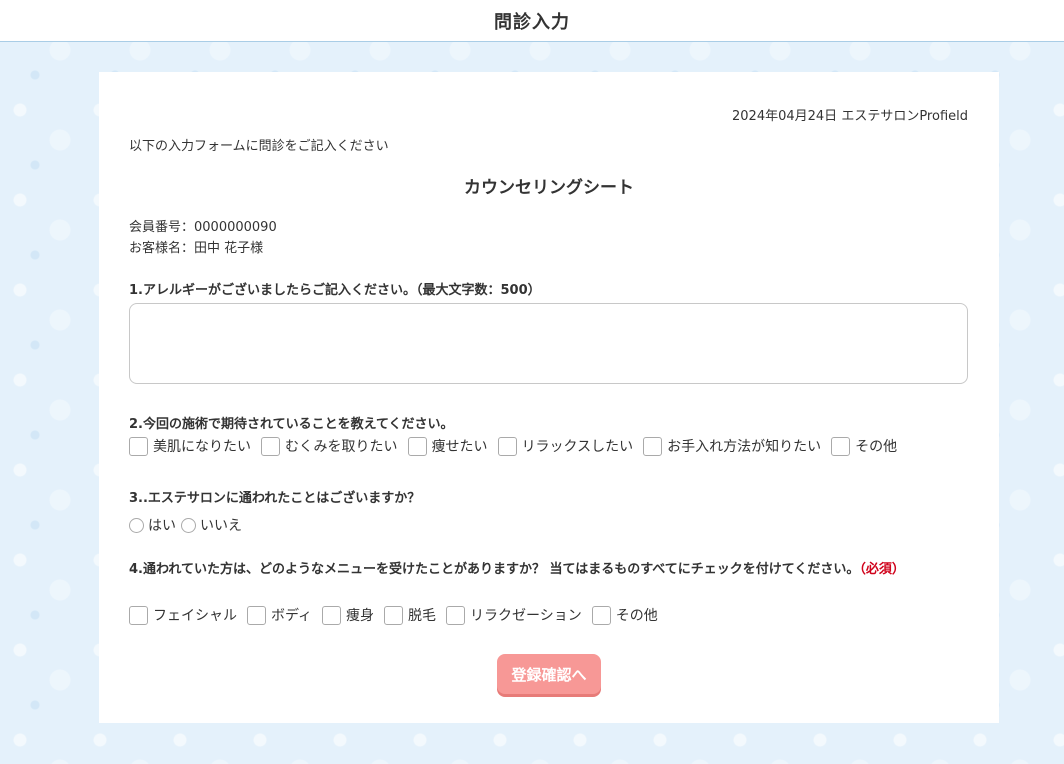  What do you see at coordinates (548, 343) in the screenshot?
I see `allergy-textarea` at bounding box center [548, 343].